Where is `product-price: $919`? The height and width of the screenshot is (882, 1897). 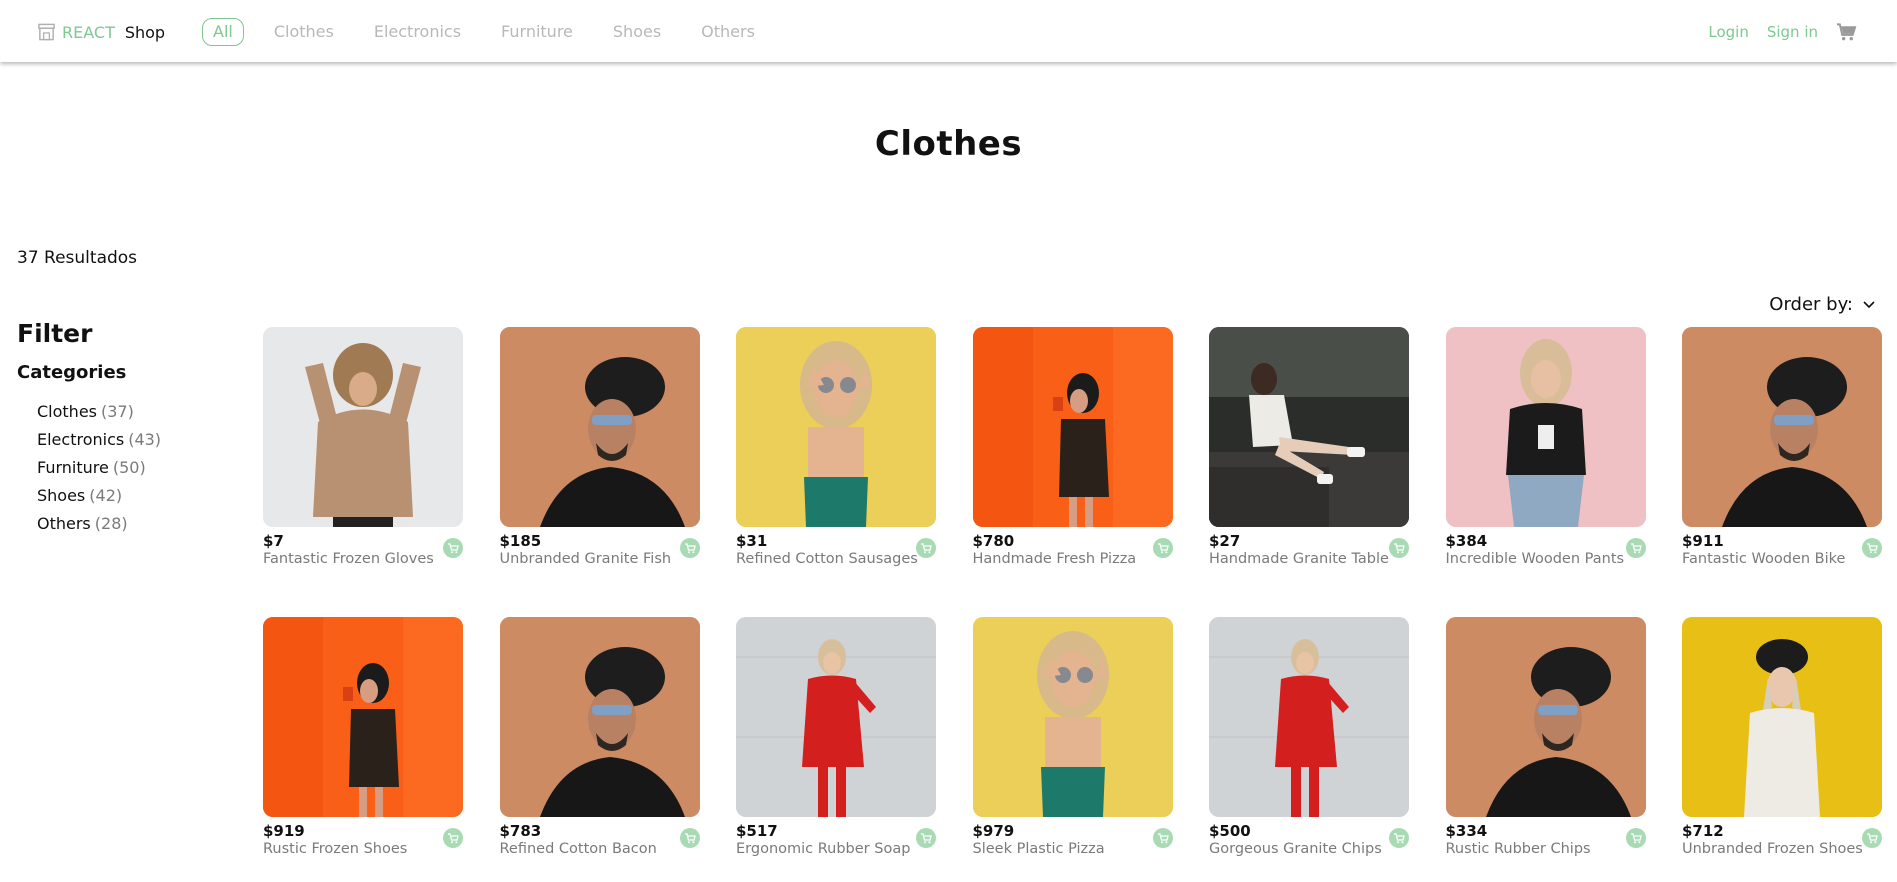
product-price: $919 is located at coordinates (284, 831).